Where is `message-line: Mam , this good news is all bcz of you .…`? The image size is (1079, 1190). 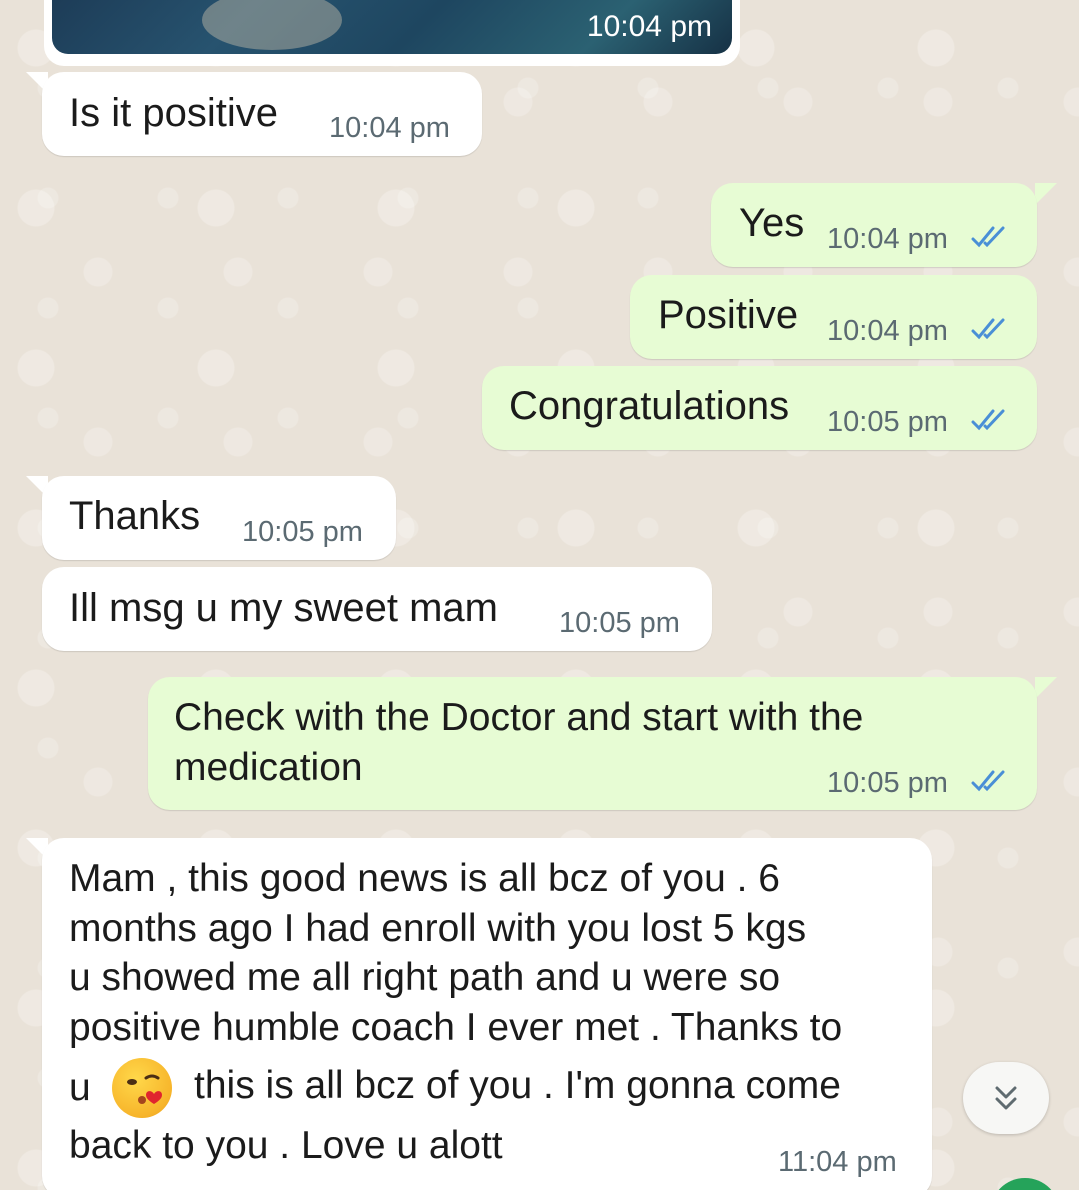
message-line: Mam , this good news is all bcz of you .… is located at coordinates (424, 878).